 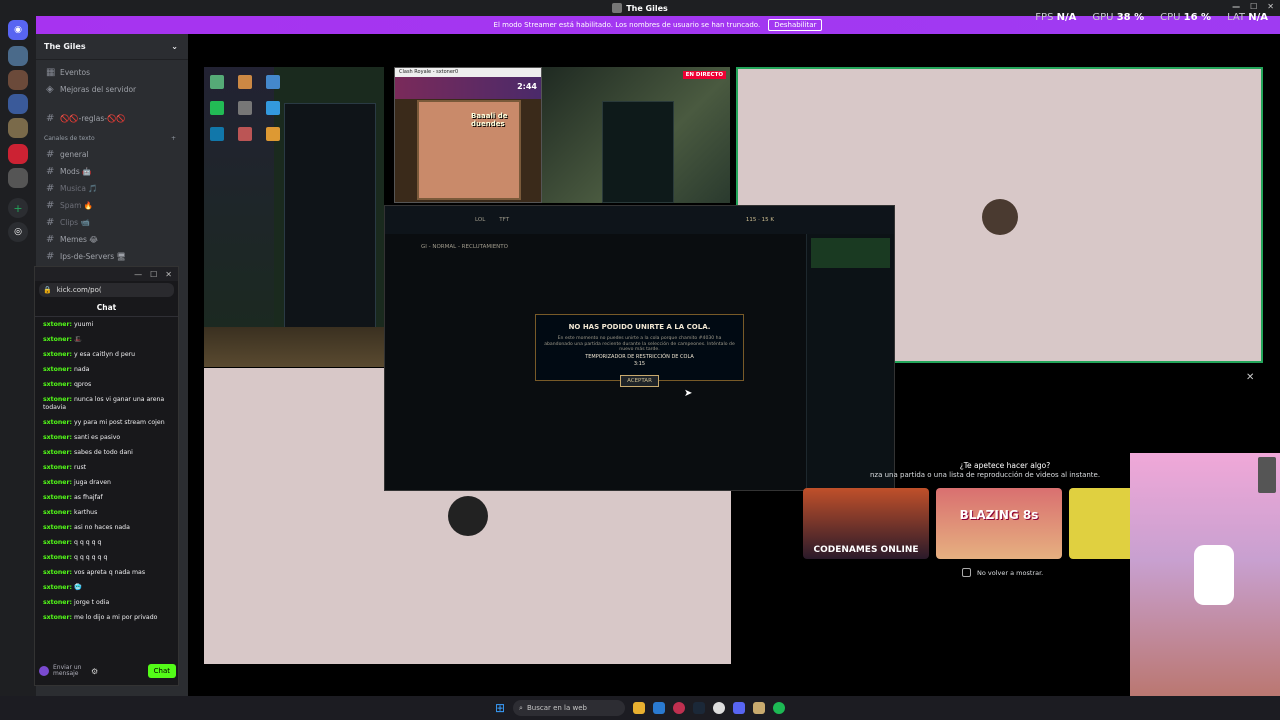 What do you see at coordinates (866, 523) in the screenshot?
I see `activity-card-codenames: CODENAMES ONLINE` at bounding box center [866, 523].